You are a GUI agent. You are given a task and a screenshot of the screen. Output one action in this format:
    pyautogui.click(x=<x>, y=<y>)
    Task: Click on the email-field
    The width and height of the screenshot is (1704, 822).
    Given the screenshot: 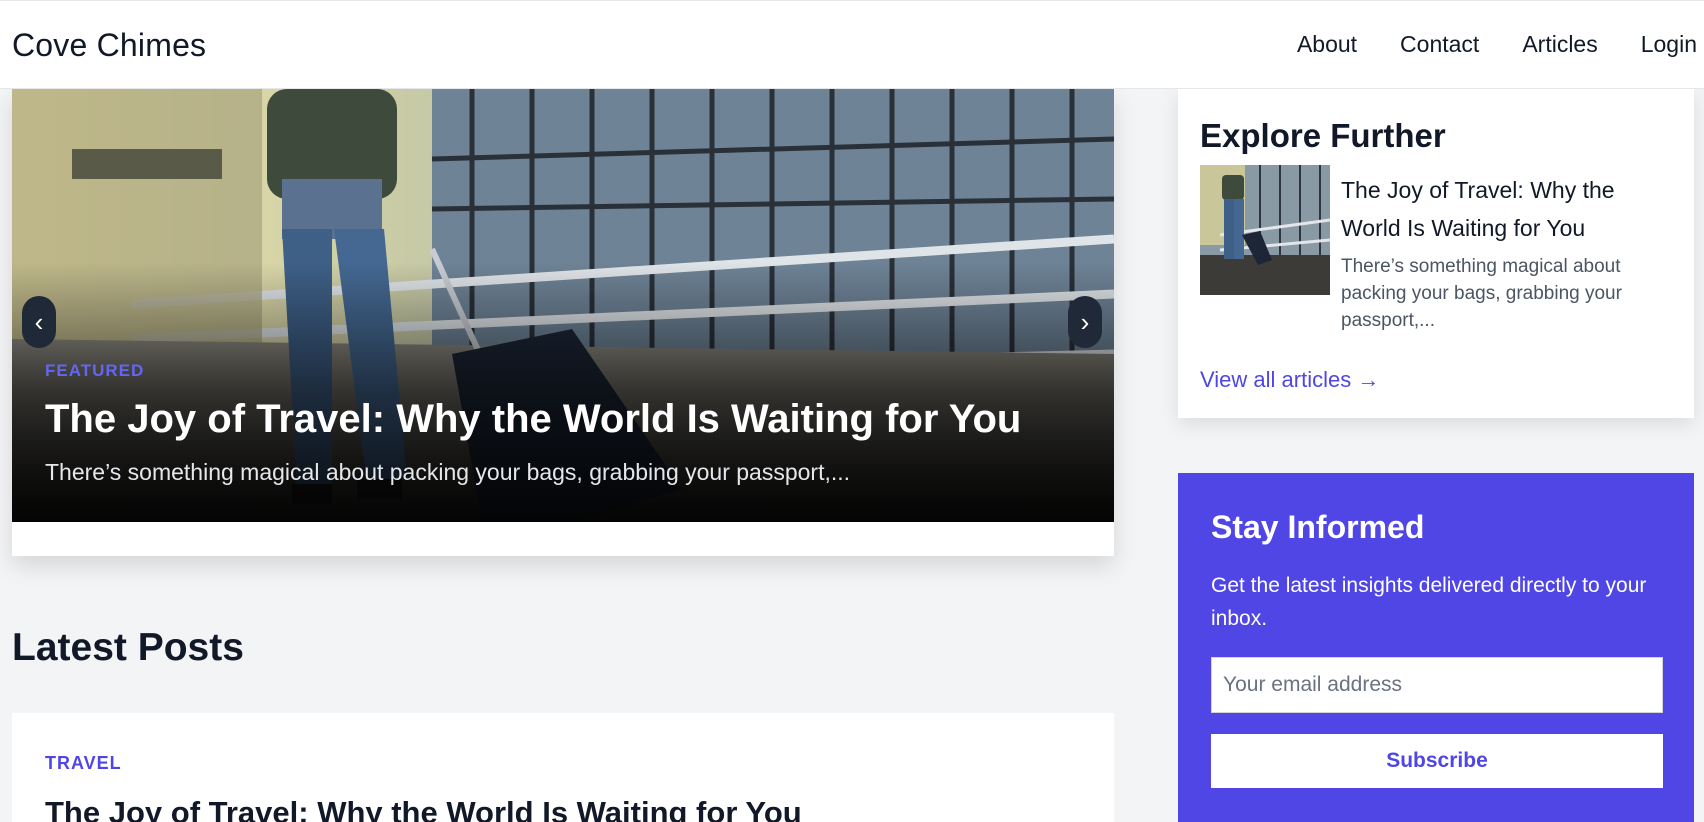 What is the action you would take?
    pyautogui.click(x=1437, y=685)
    